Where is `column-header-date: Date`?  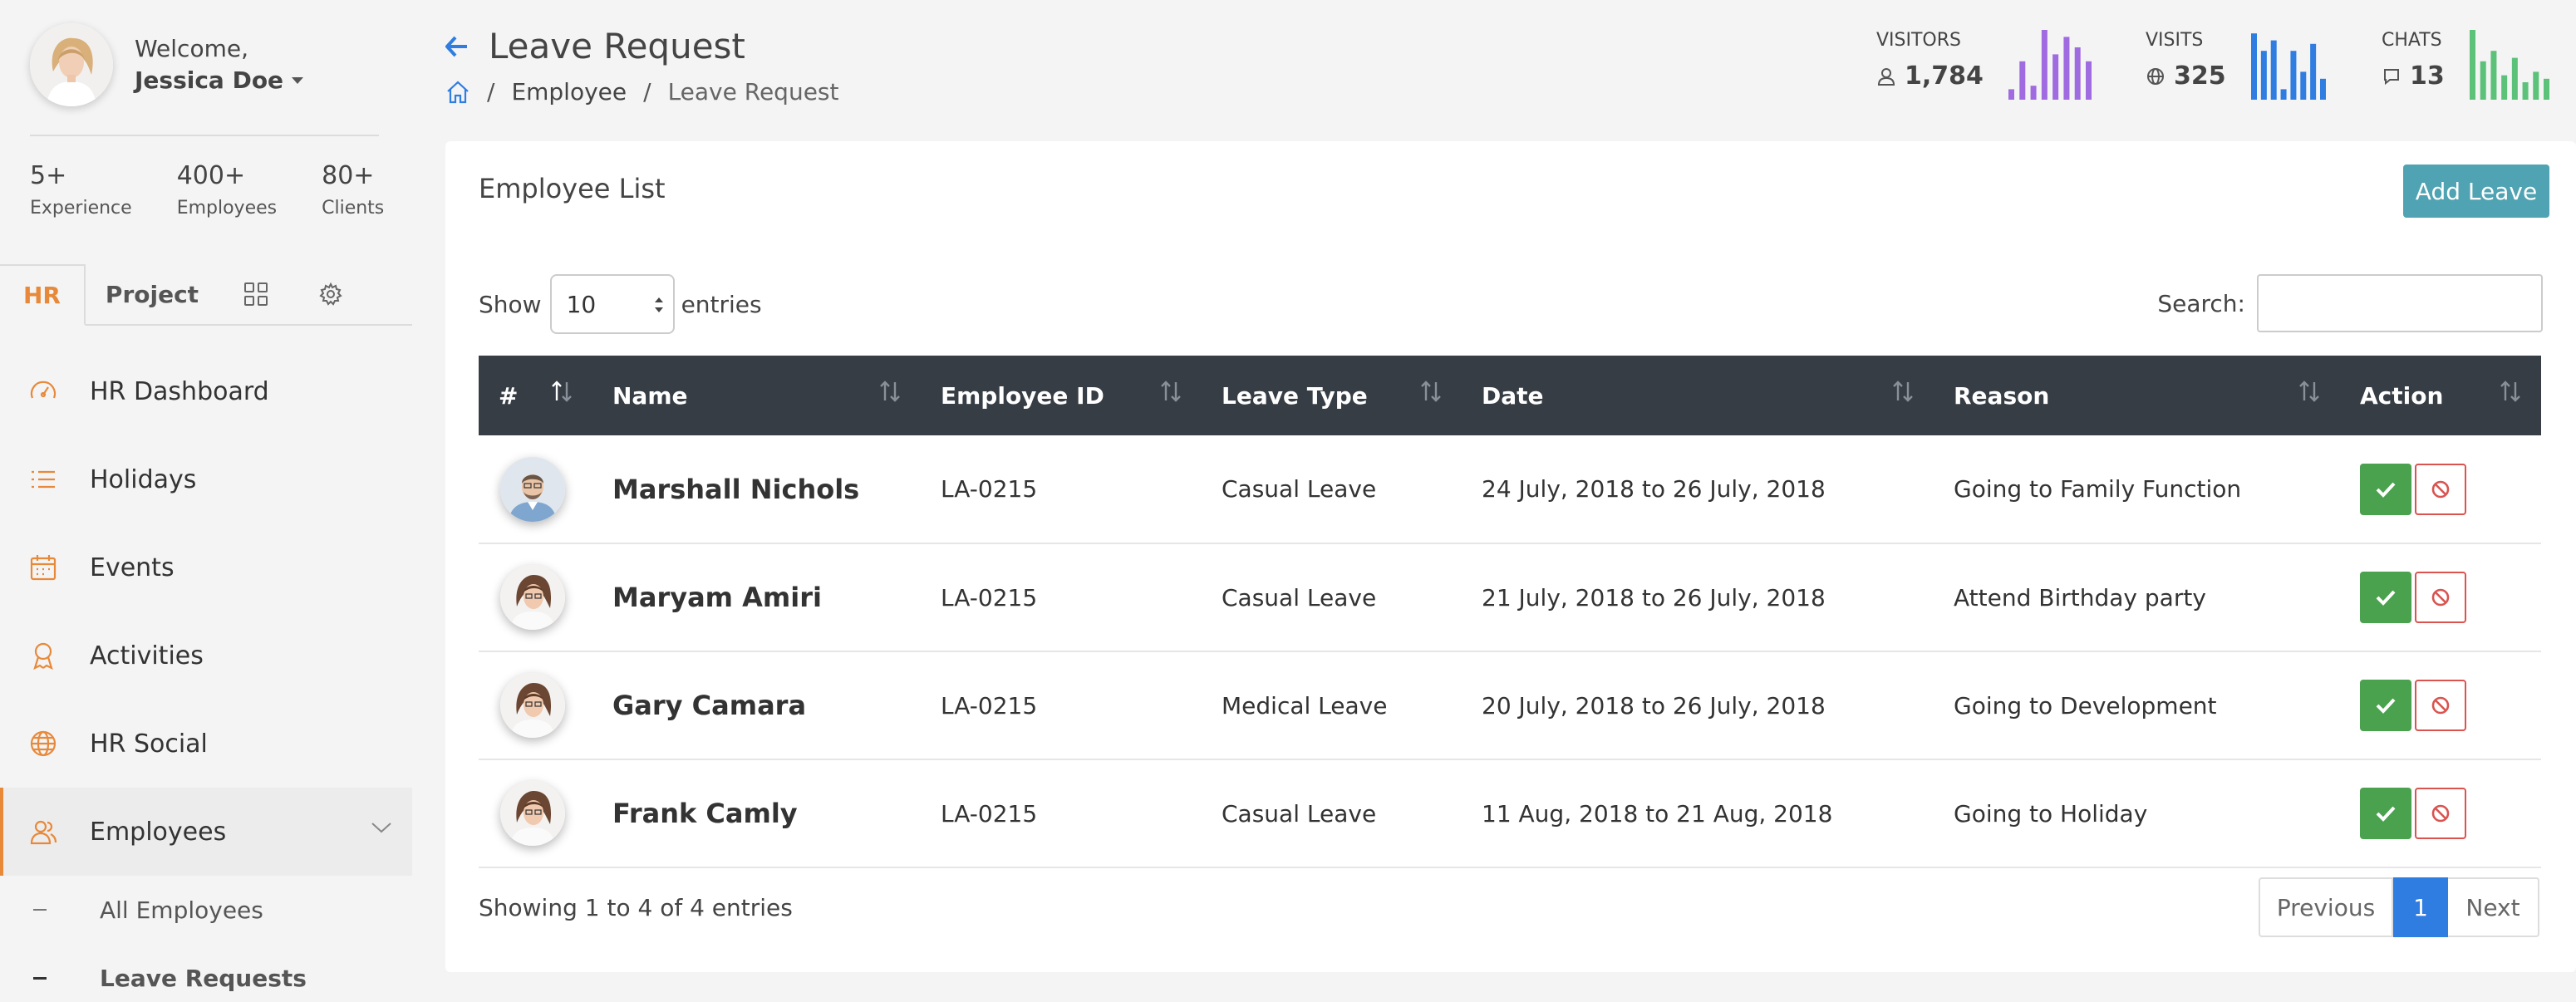
column-header-date: Date is located at coordinates (1698, 395).